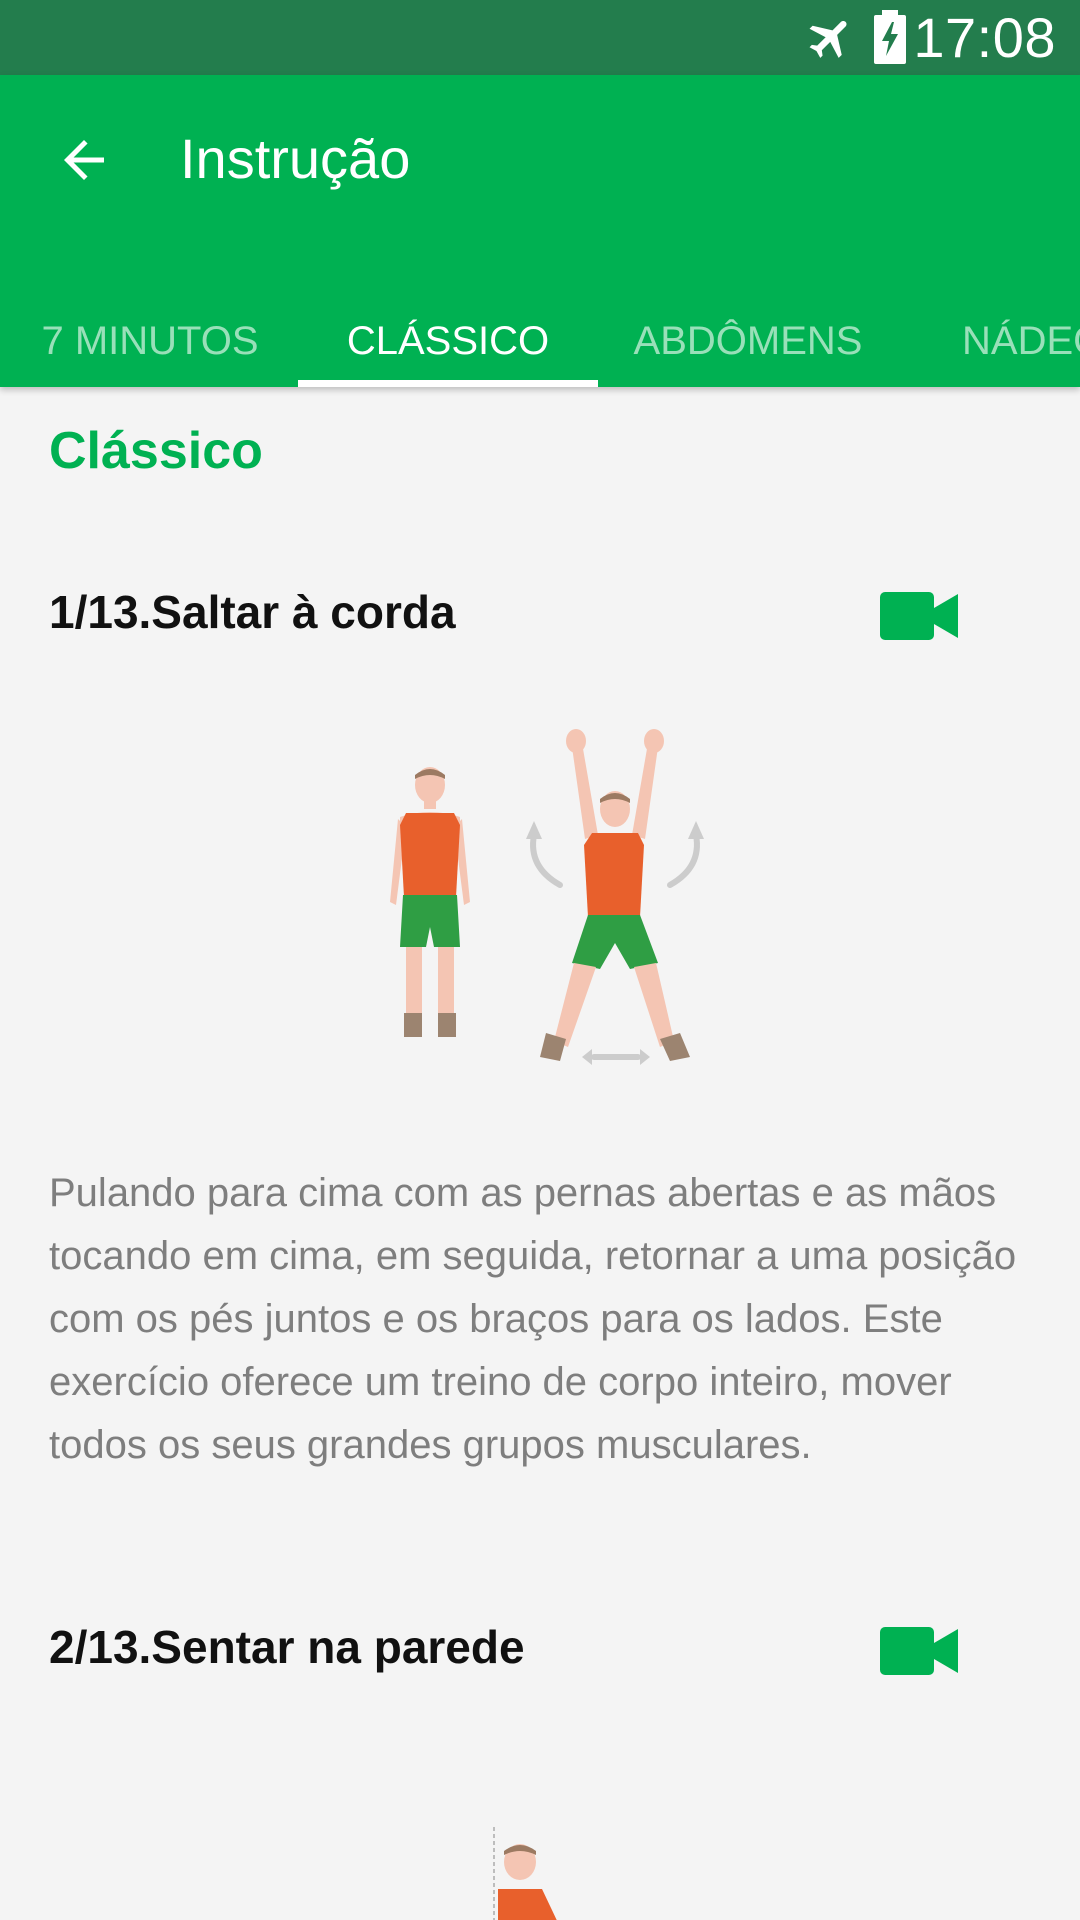 The height and width of the screenshot is (1920, 1080). Describe the element at coordinates (984, 37) in the screenshot. I see `clock-time: 17:08` at that location.